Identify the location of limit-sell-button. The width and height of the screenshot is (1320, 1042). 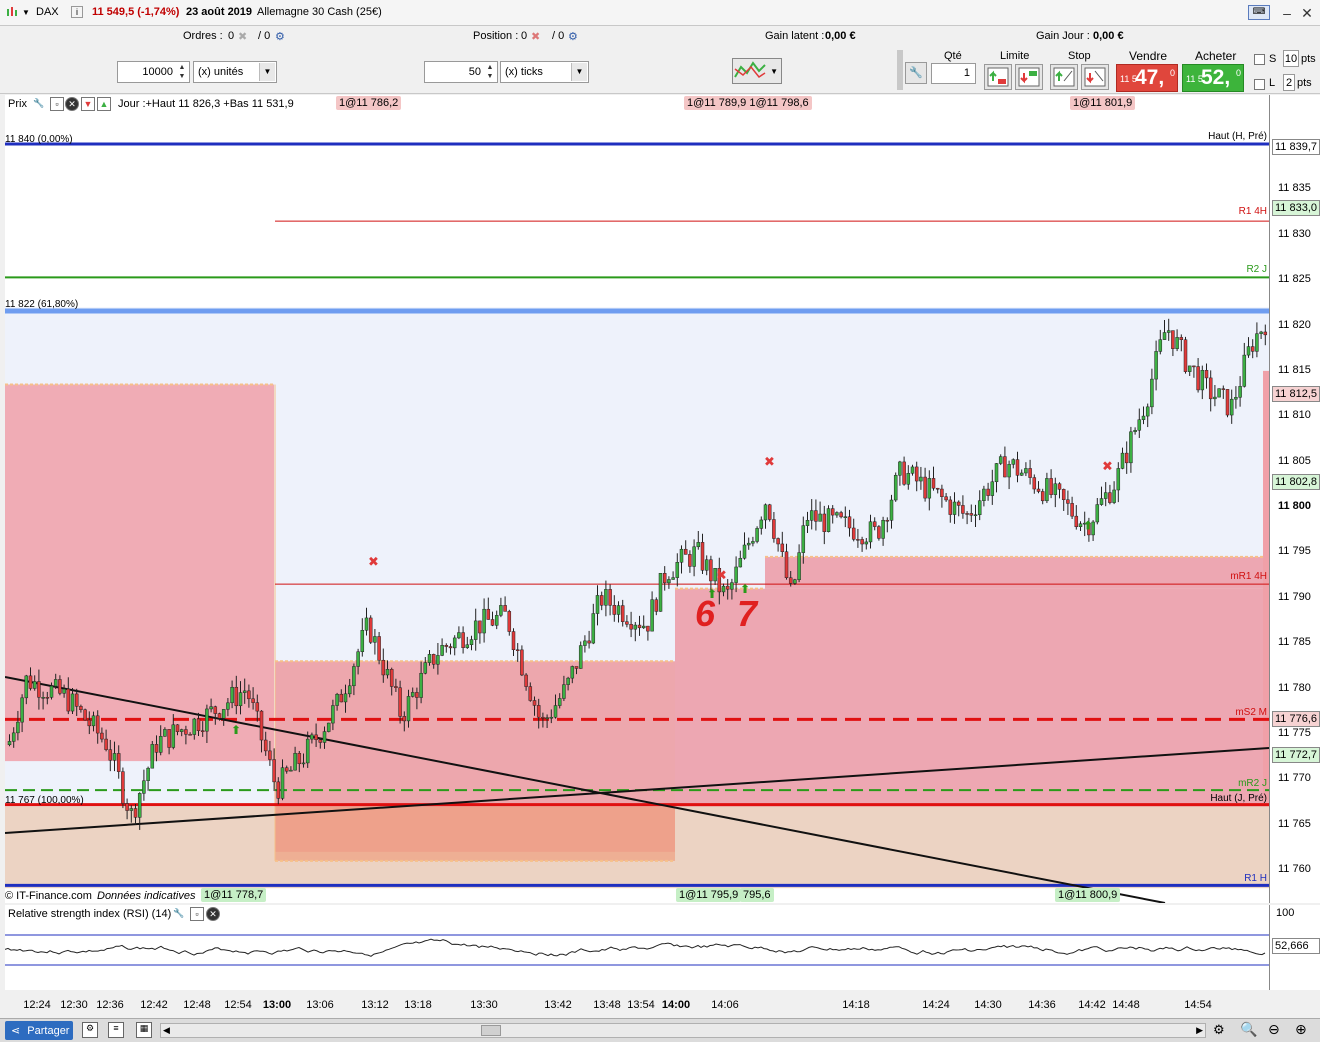
(1029, 77).